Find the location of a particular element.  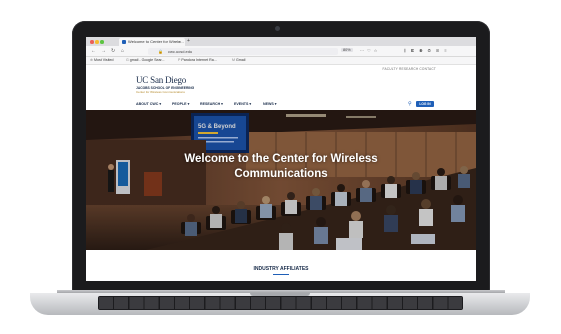

window-close-button is located at coordinates (92, 42).